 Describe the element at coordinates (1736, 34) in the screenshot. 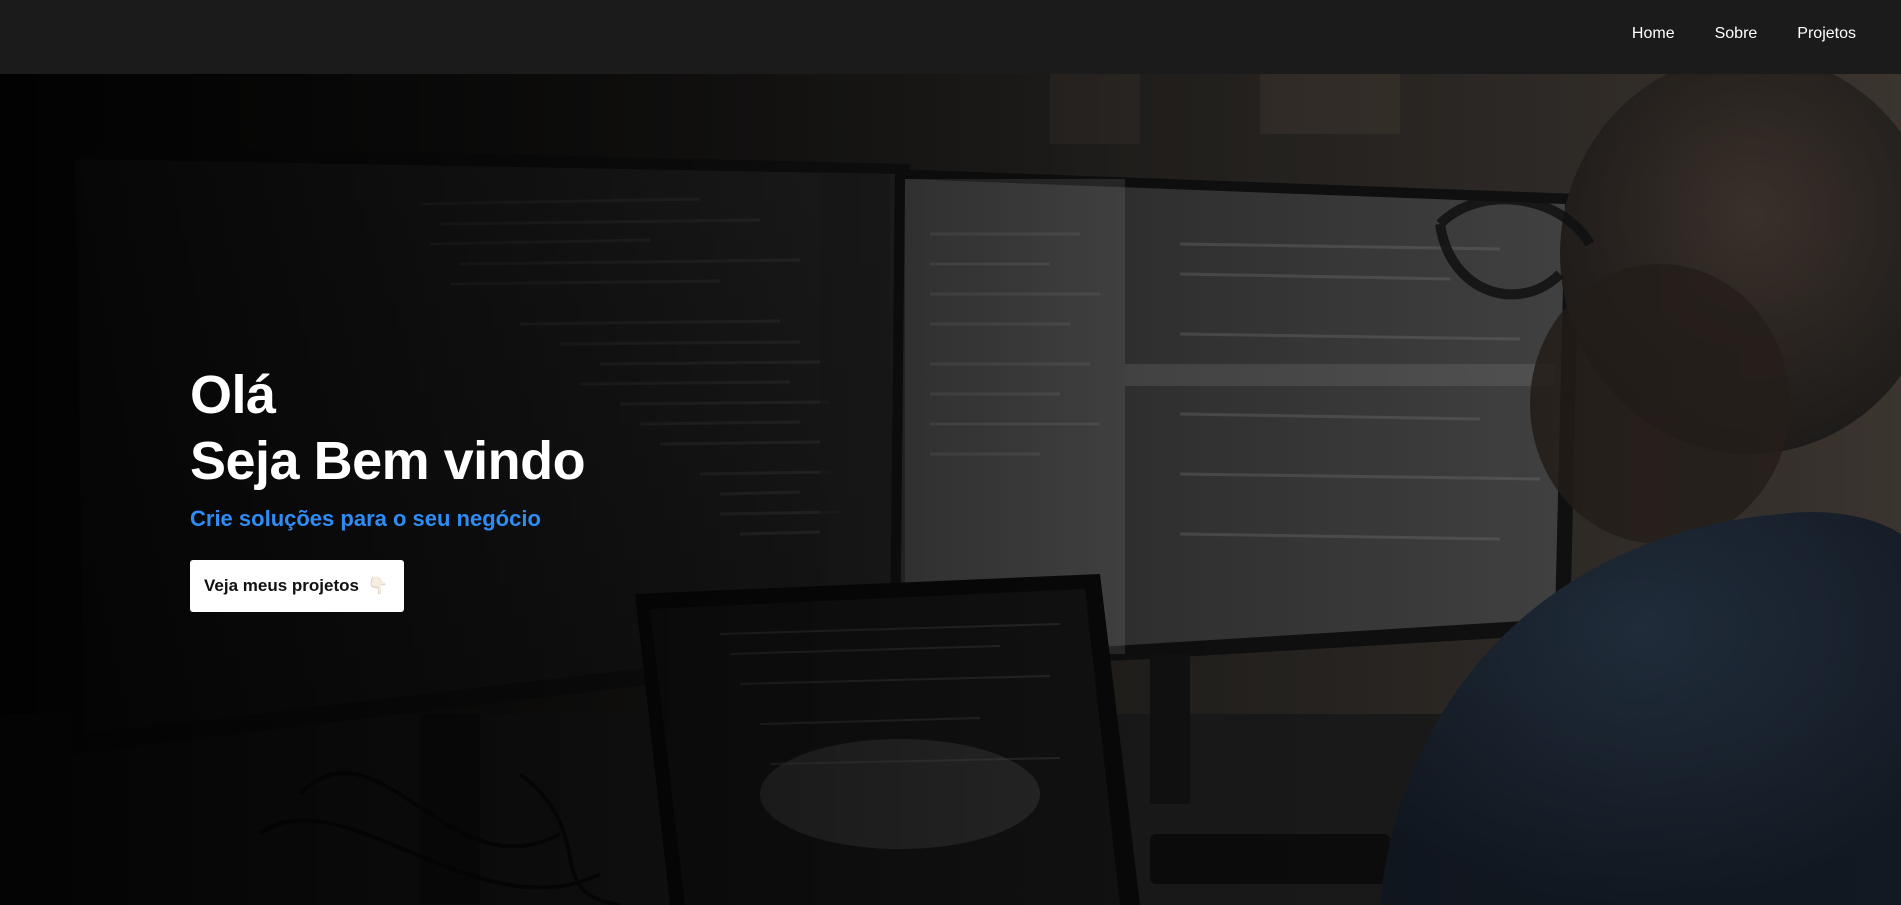

I see `nav-link-sobre: Sobre` at that location.